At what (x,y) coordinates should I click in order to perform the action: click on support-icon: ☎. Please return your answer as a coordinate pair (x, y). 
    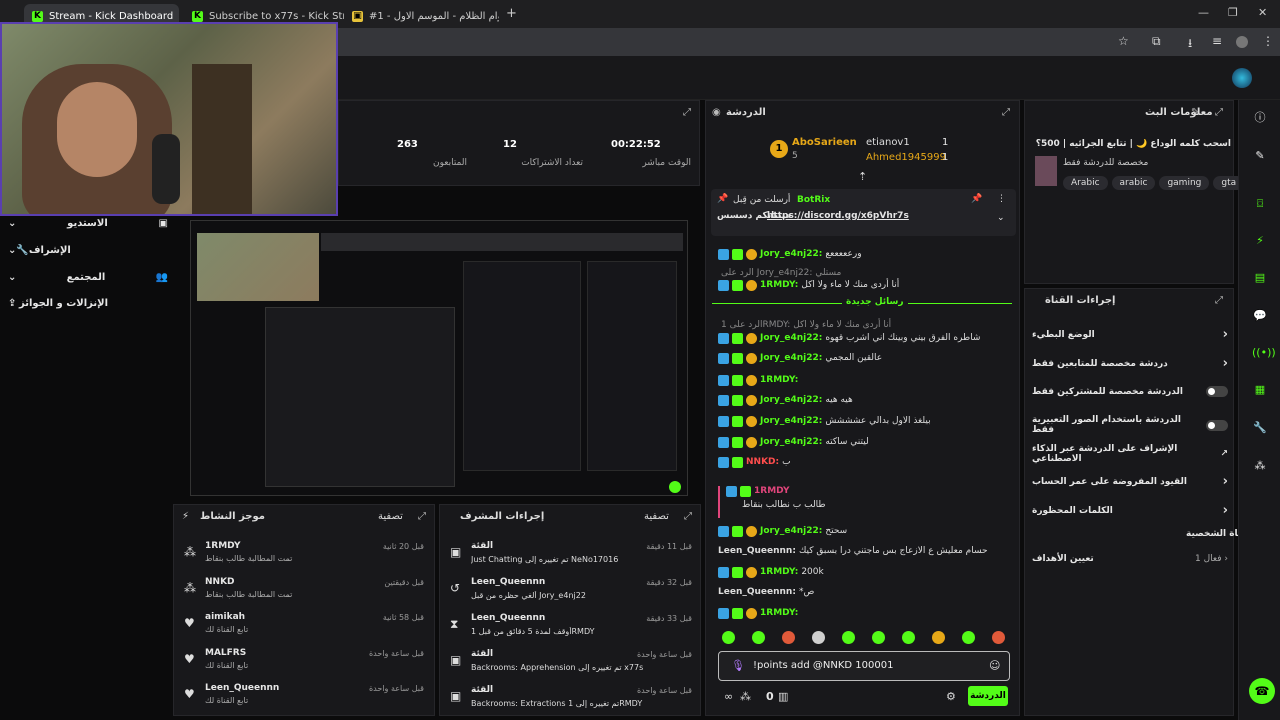
    Looking at the image, I should click on (1262, 691).